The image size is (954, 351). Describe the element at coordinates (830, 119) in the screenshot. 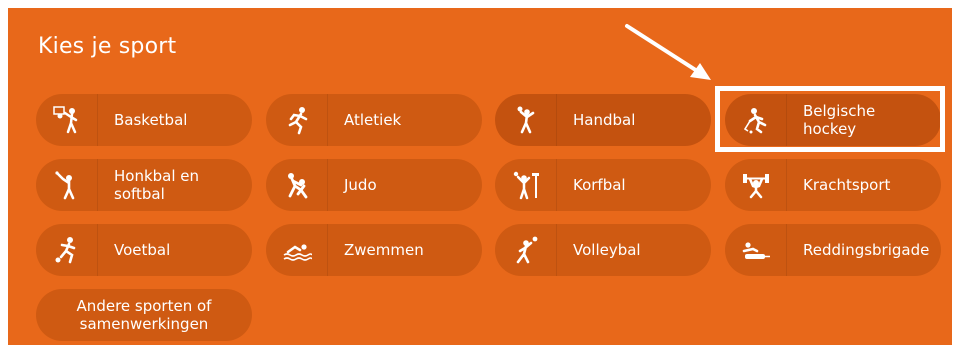

I see `highlight-box` at that location.